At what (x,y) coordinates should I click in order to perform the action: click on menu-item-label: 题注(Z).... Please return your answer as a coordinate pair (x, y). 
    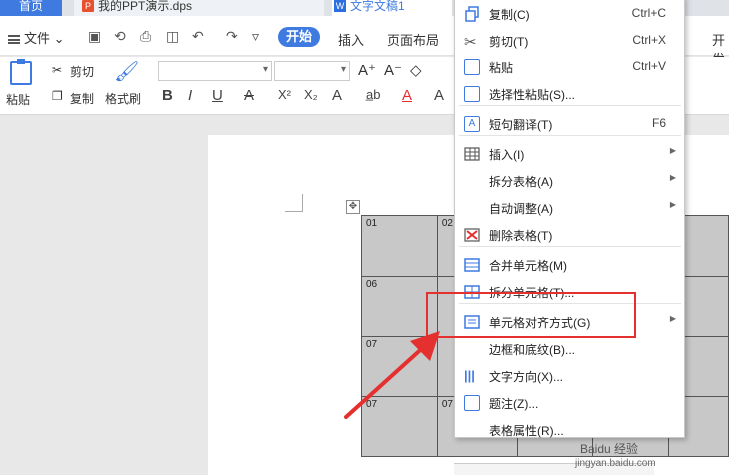
    Looking at the image, I should click on (514, 404).